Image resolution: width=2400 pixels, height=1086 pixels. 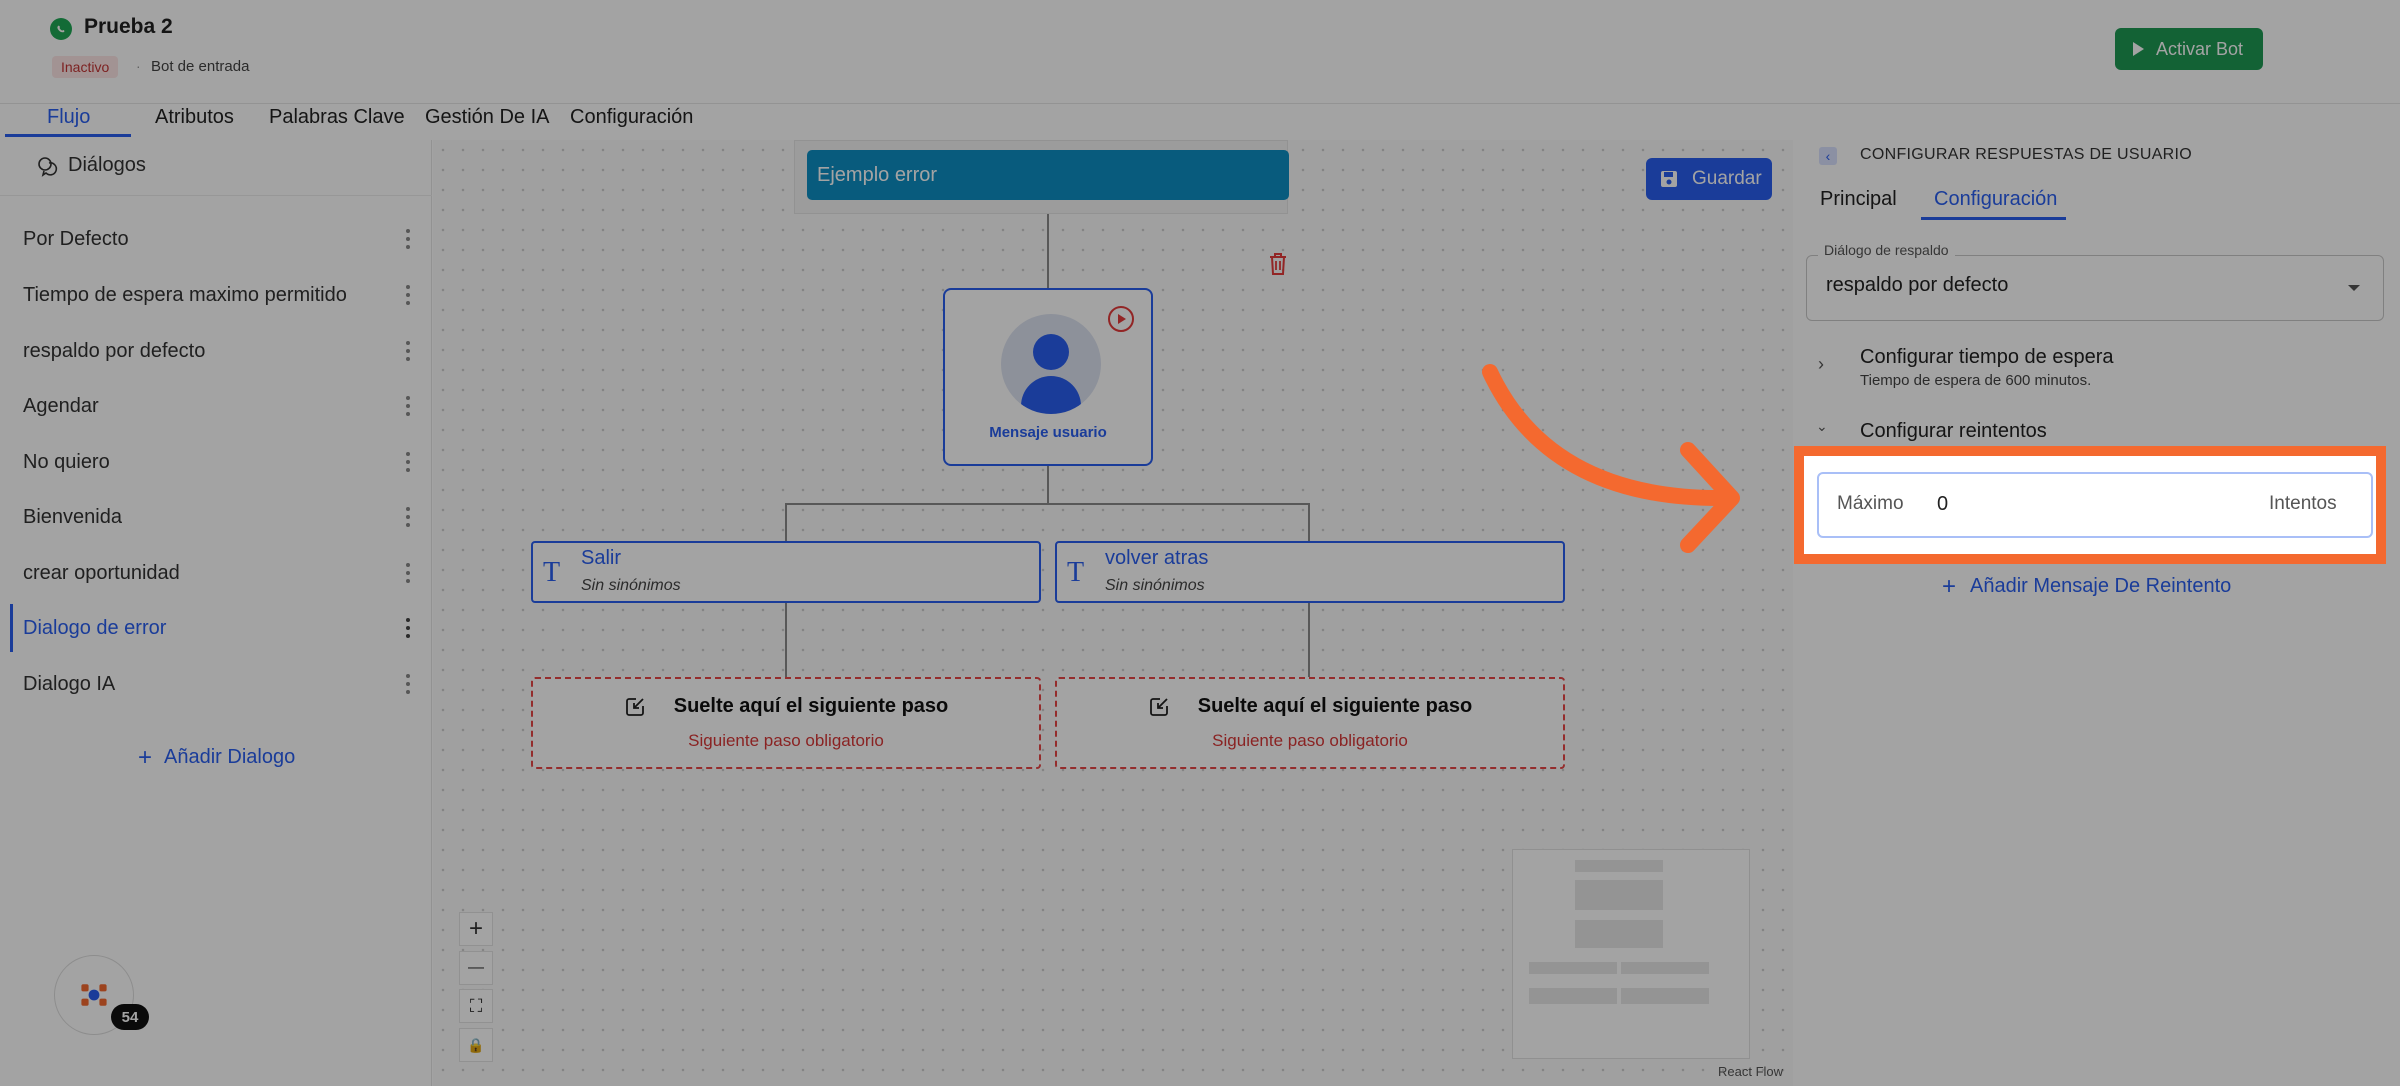 I want to click on divider, so click(x=216, y=195).